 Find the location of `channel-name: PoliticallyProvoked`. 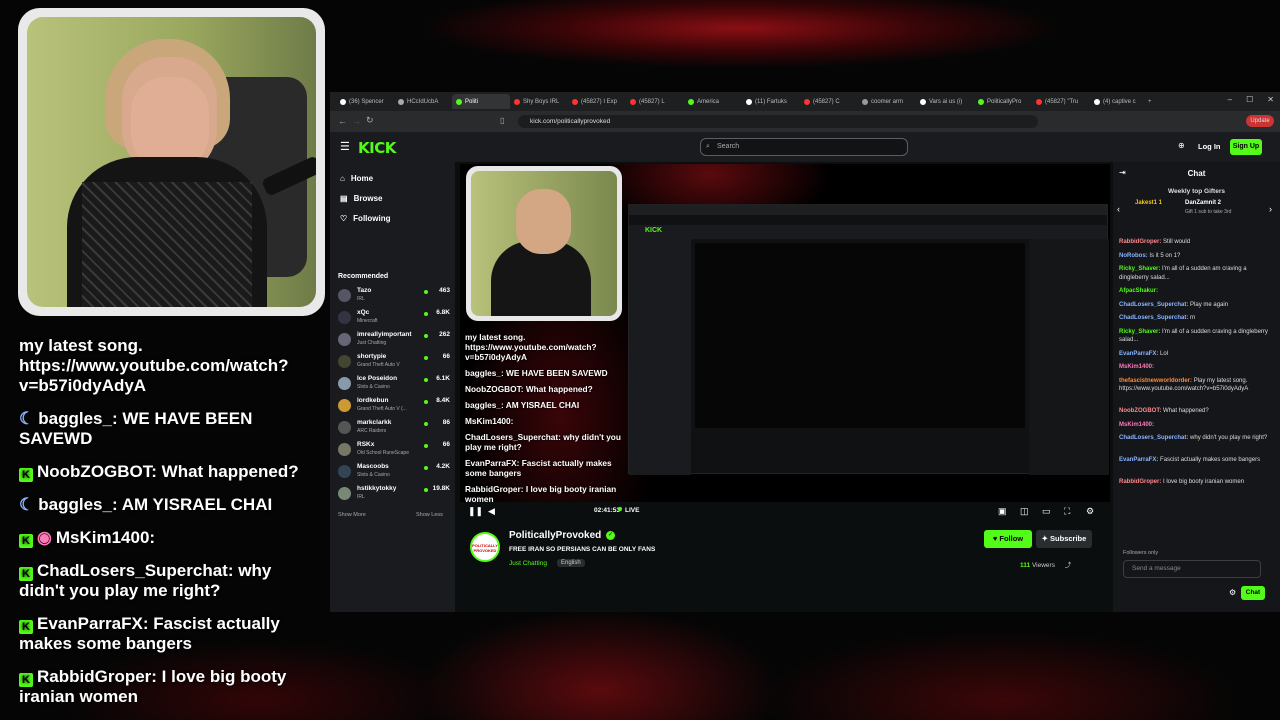

channel-name: PoliticallyProvoked is located at coordinates (555, 535).